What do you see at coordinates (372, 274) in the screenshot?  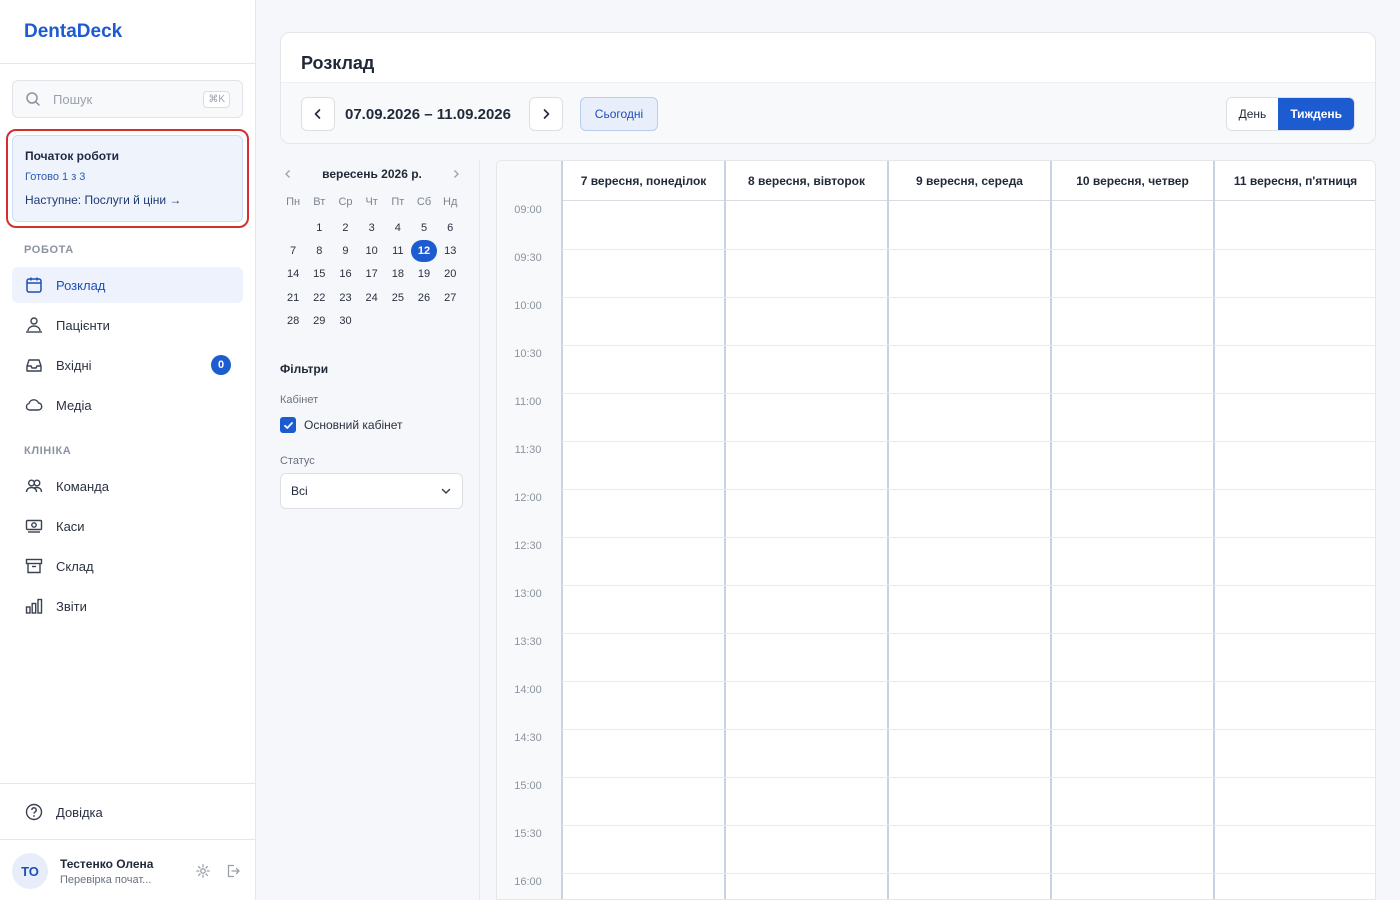 I see `calendar-day: 17` at bounding box center [372, 274].